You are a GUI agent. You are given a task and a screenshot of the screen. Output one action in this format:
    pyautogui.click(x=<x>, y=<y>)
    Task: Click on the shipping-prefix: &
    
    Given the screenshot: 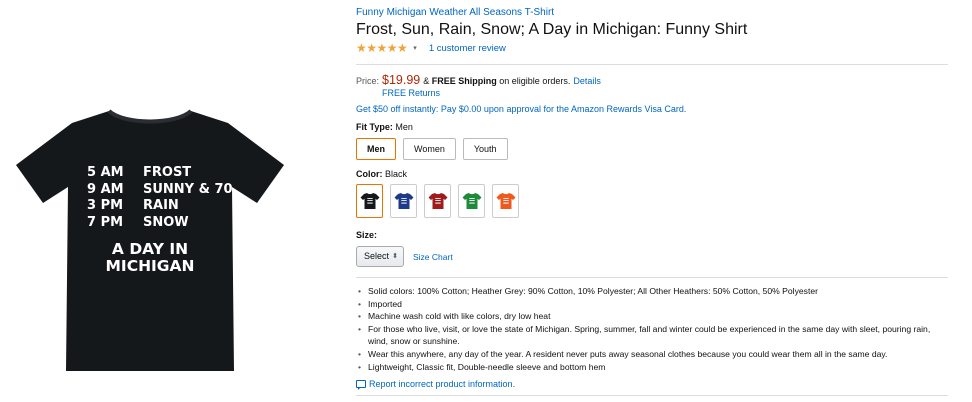 What is the action you would take?
    pyautogui.click(x=426, y=81)
    